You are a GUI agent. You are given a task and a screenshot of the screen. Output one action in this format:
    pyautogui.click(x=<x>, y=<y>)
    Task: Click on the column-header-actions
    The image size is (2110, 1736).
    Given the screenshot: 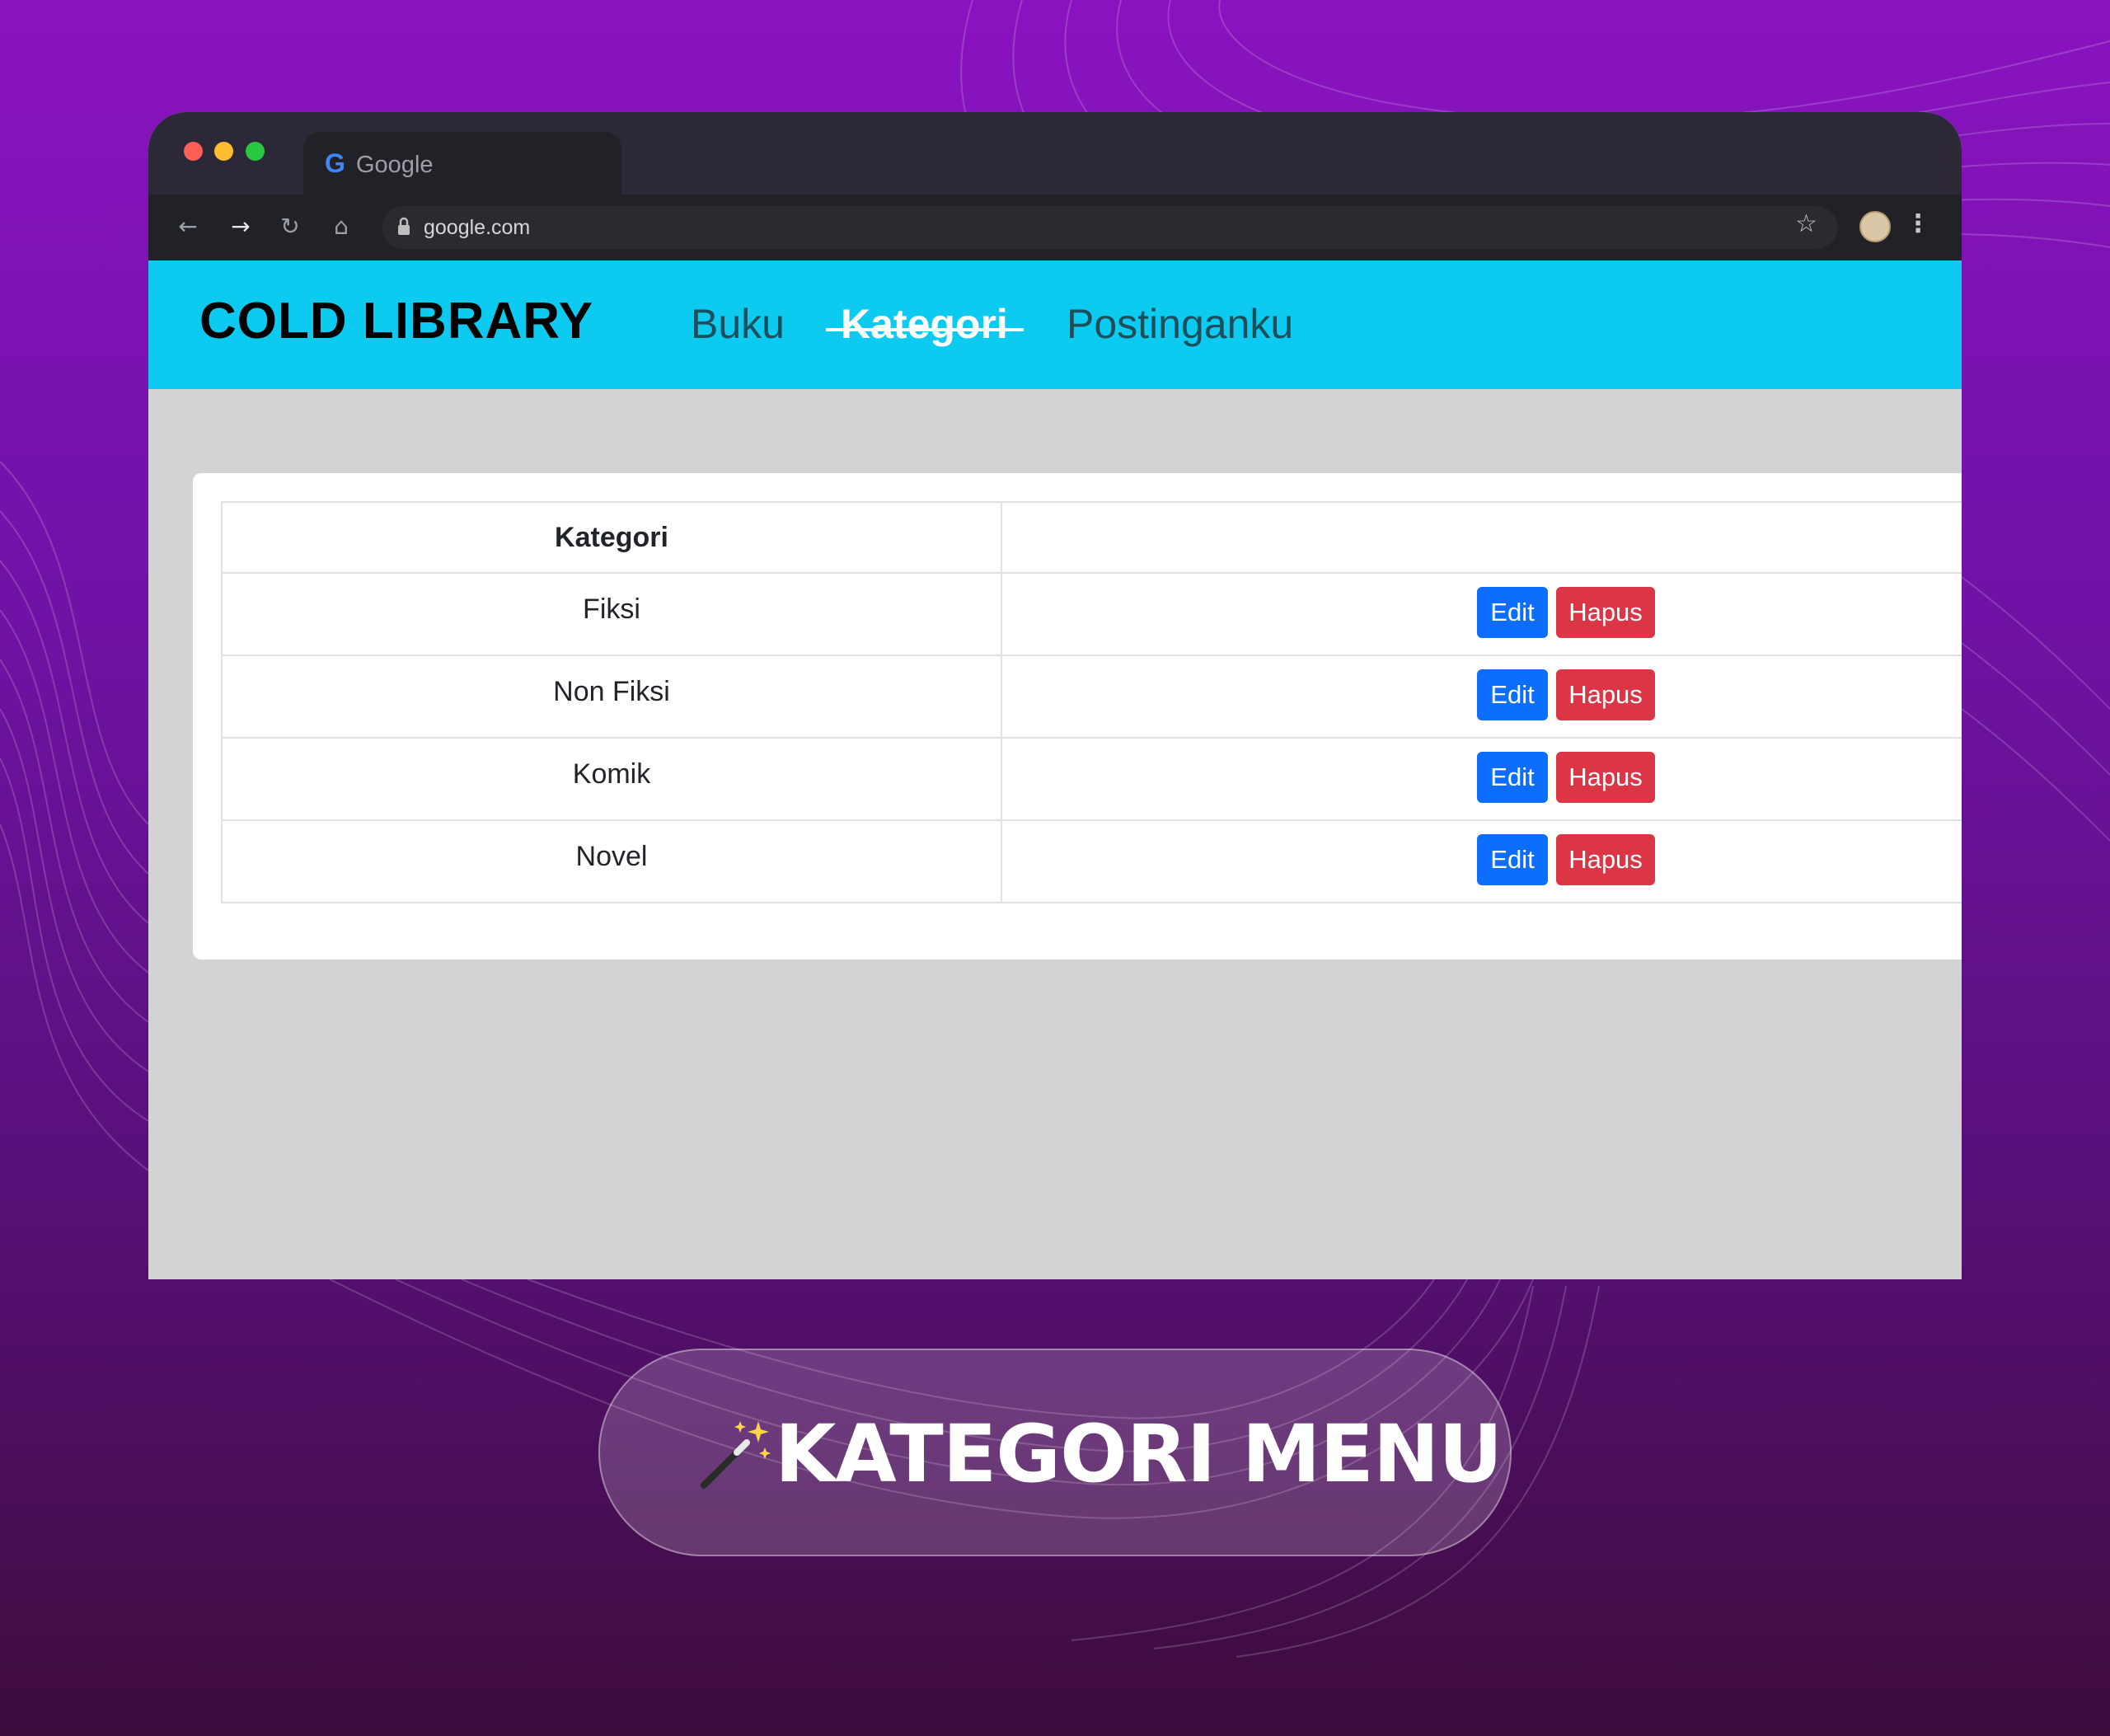 What is the action you would take?
    pyautogui.click(x=1482, y=537)
    